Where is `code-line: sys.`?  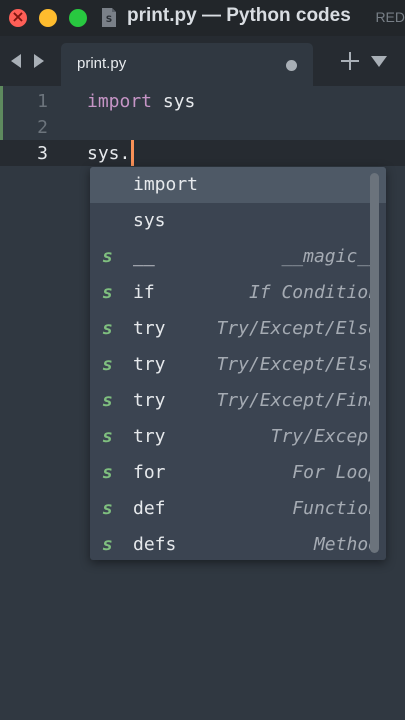
code-line: sys. is located at coordinates (108, 153).